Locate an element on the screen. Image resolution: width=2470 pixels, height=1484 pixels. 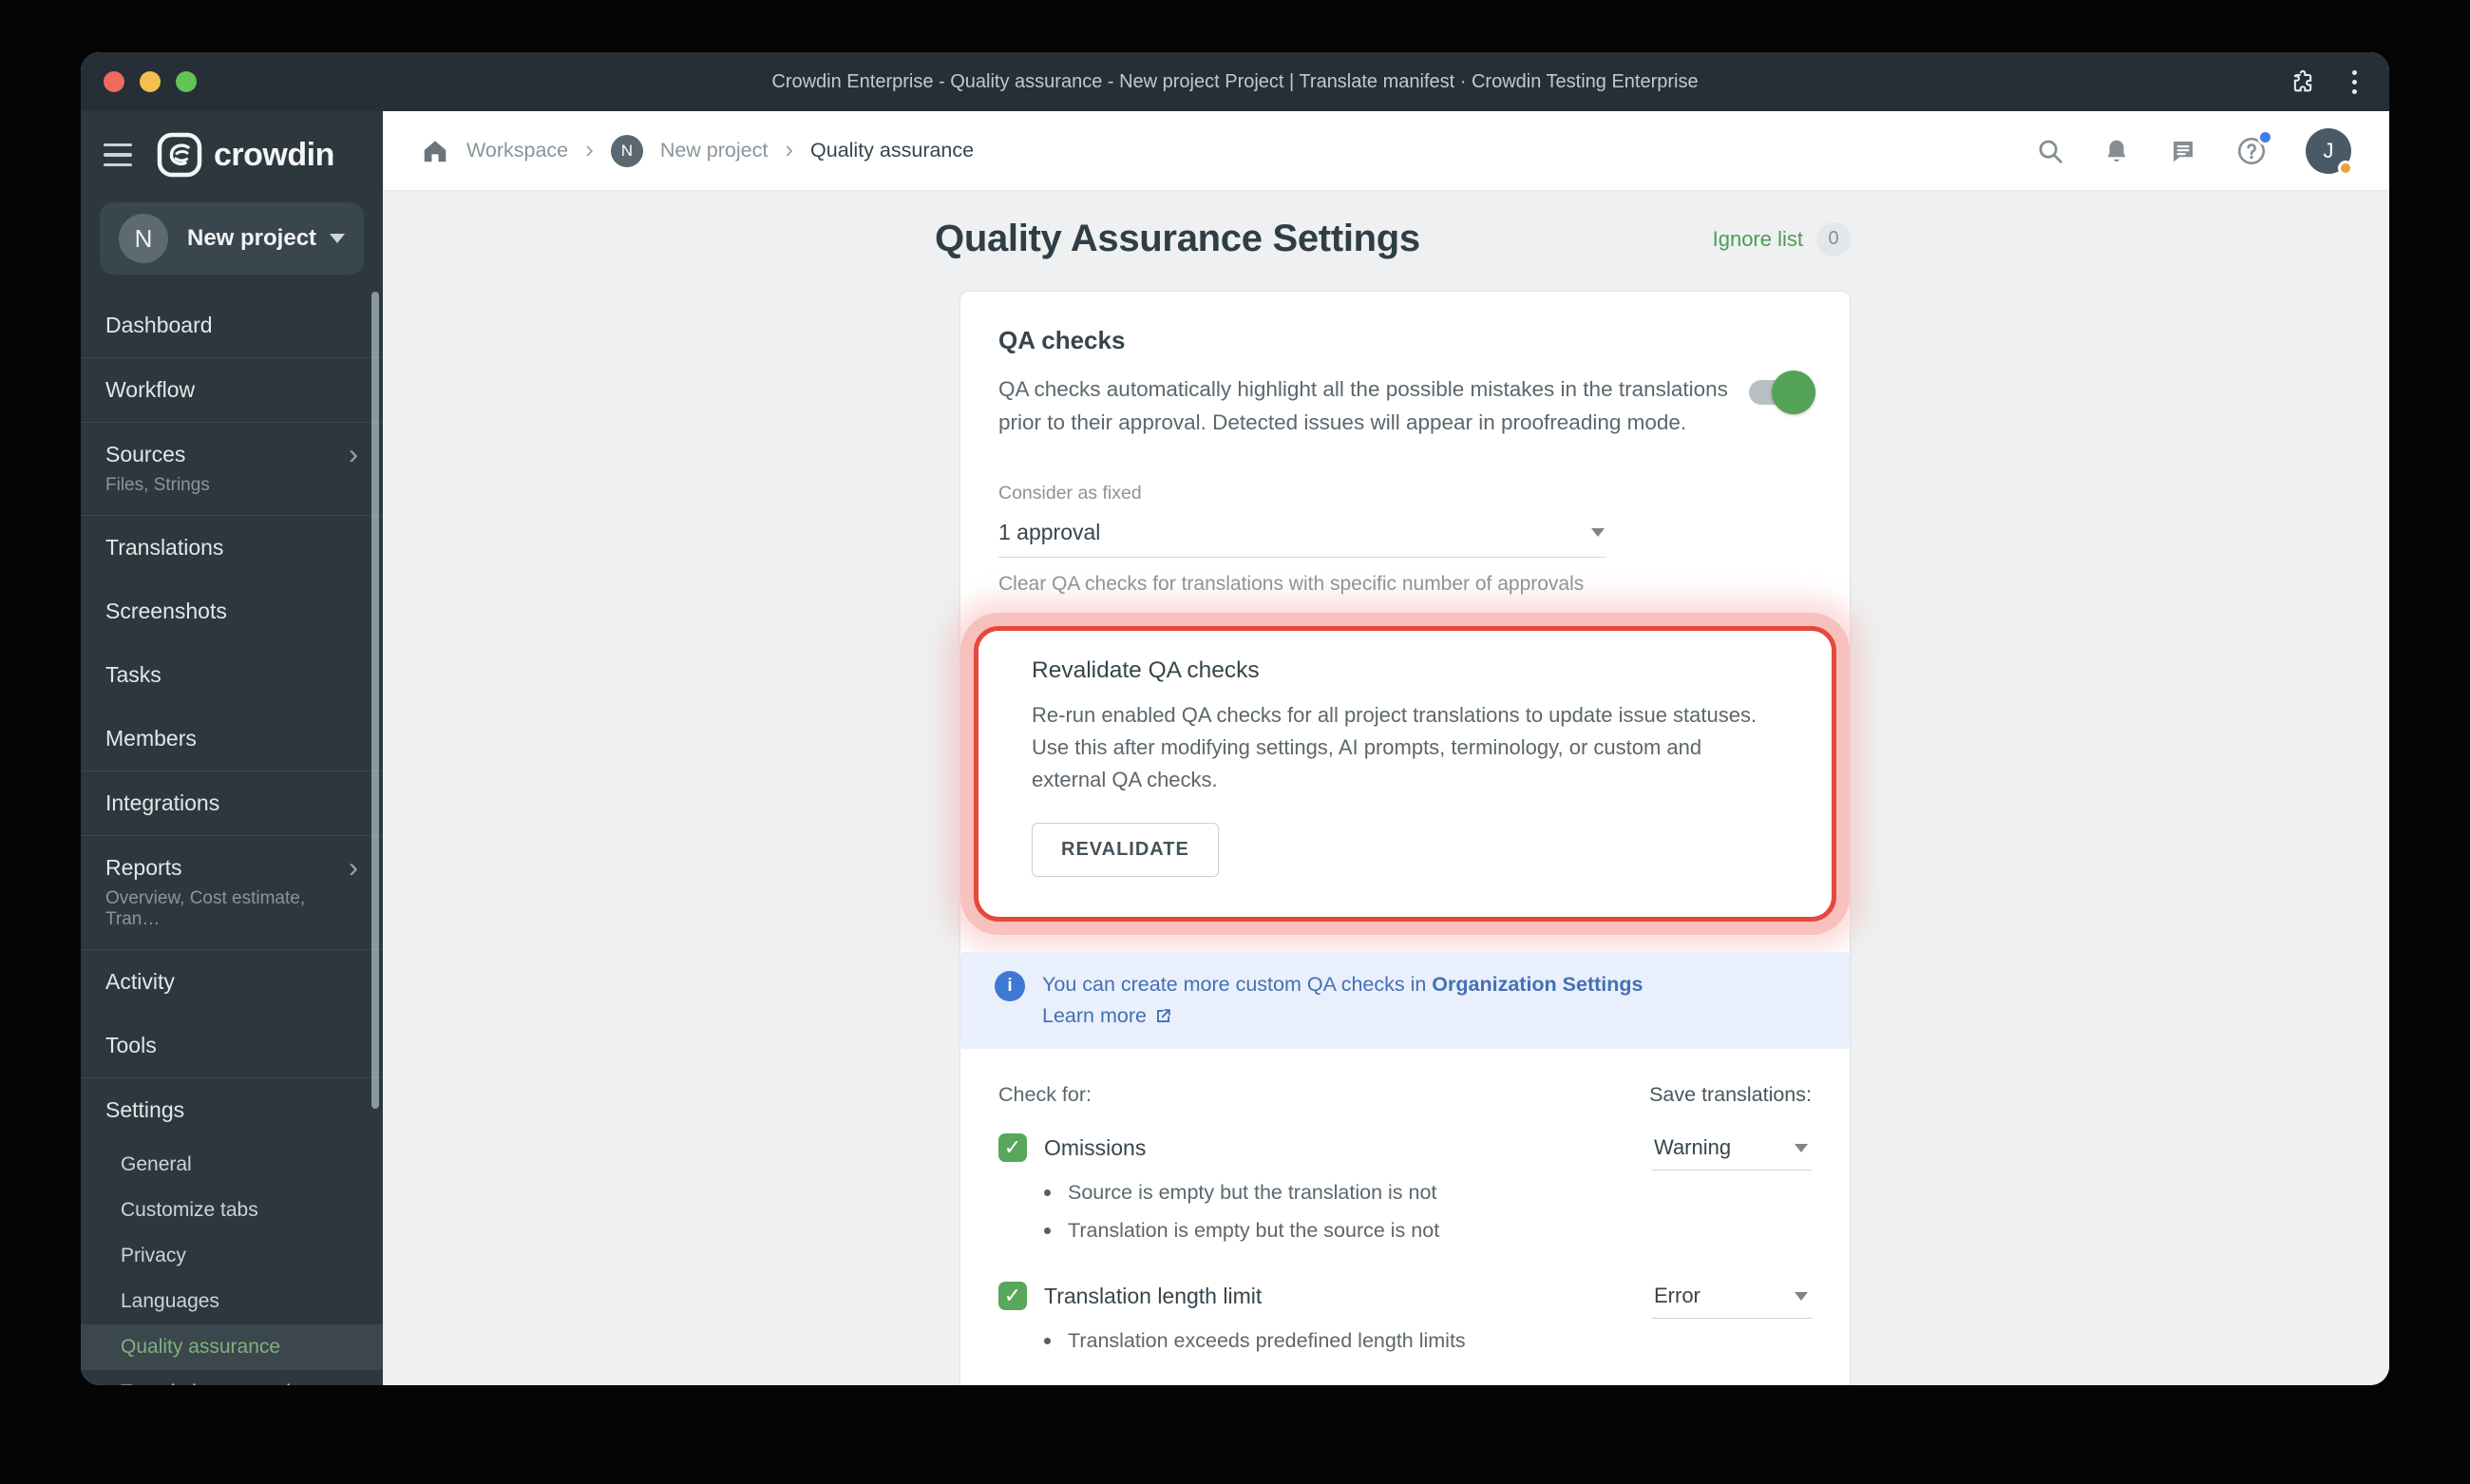
sidebar-item-label: Translations is located at coordinates (164, 547).